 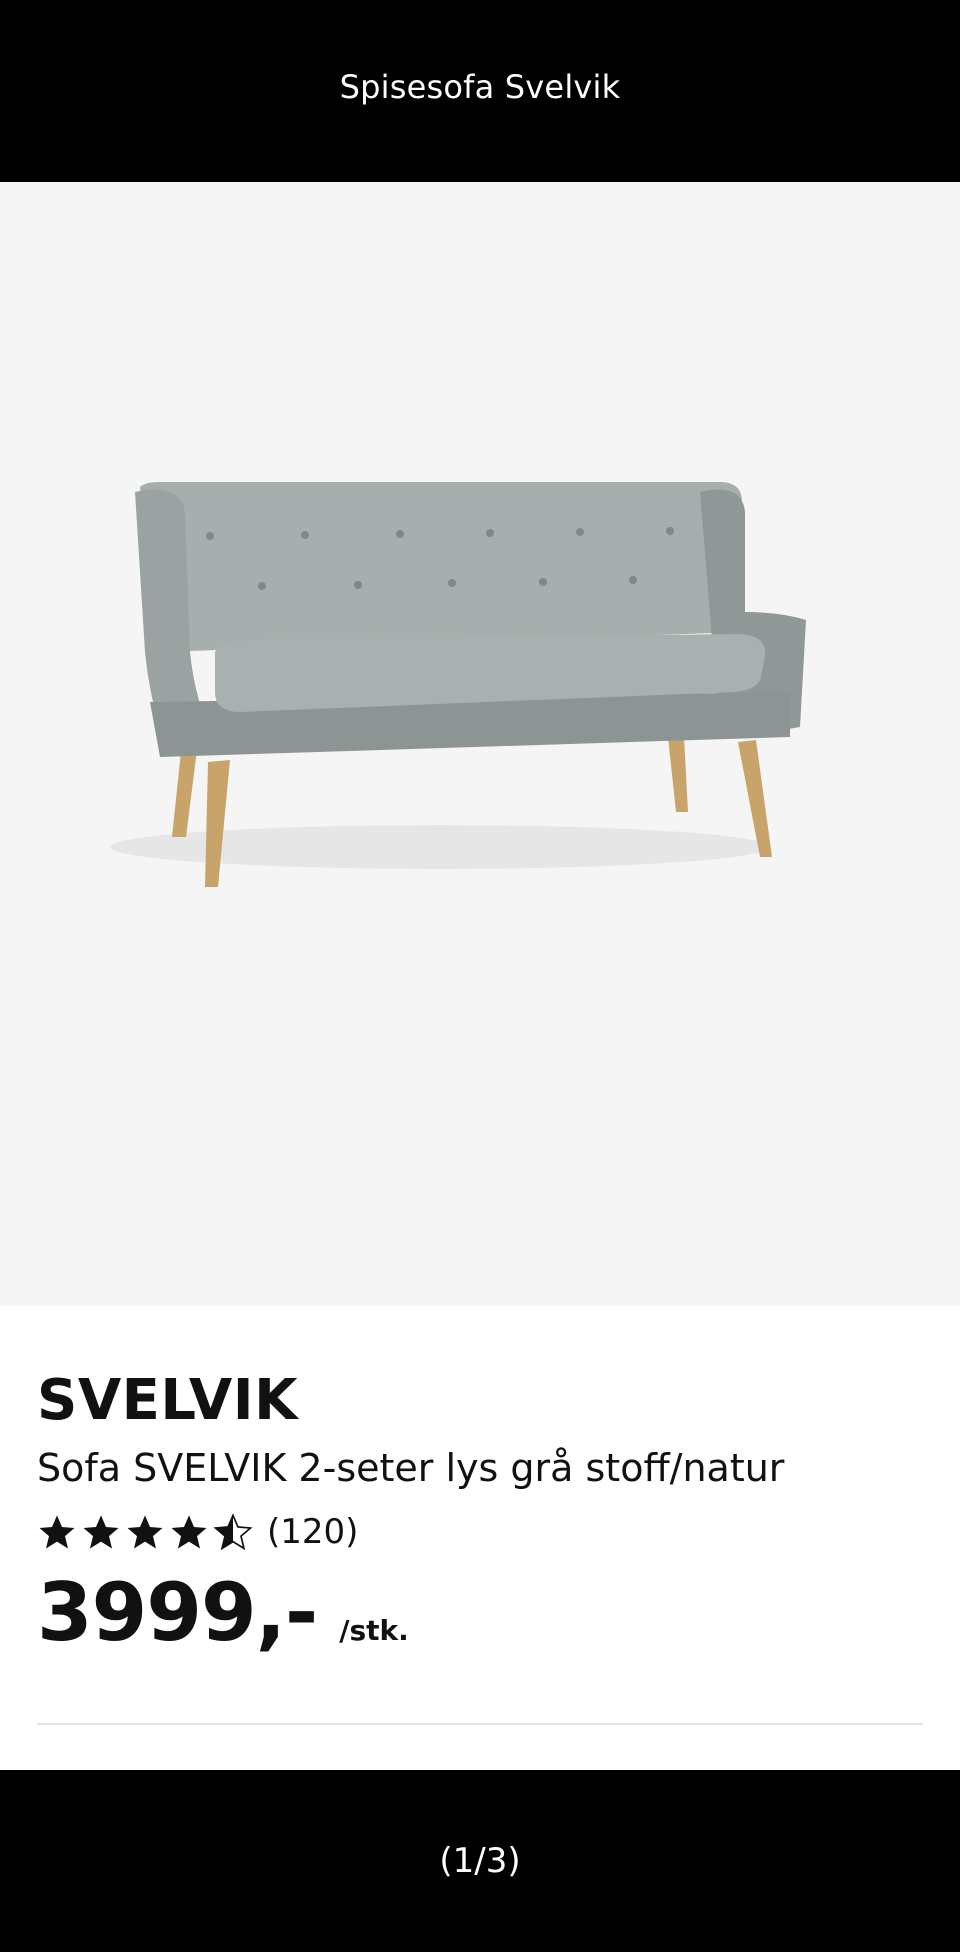 I want to click on product-brand: SVELVIK, so click(x=167, y=1400).